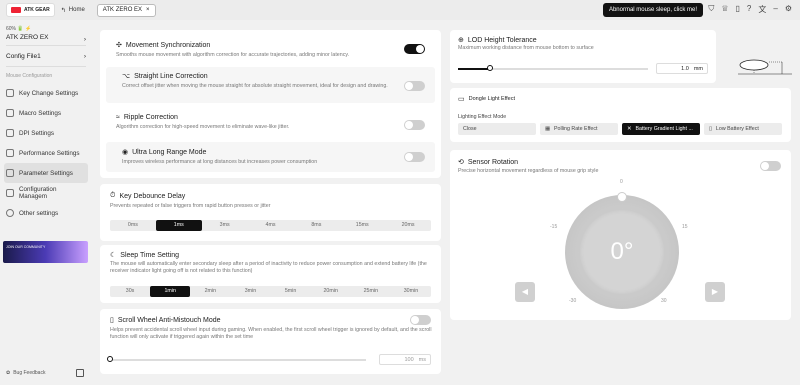 This screenshot has height=385, width=800. I want to click on sidebar-item-performance: Performance Settings, so click(46, 153).